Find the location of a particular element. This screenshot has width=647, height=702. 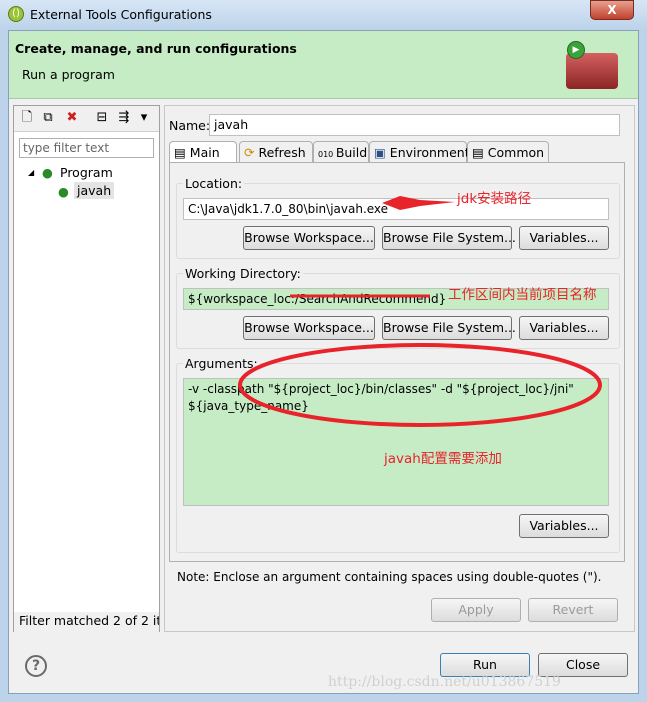

annotation-workspace: 工作区间内当前项目名称 is located at coordinates (522, 295).